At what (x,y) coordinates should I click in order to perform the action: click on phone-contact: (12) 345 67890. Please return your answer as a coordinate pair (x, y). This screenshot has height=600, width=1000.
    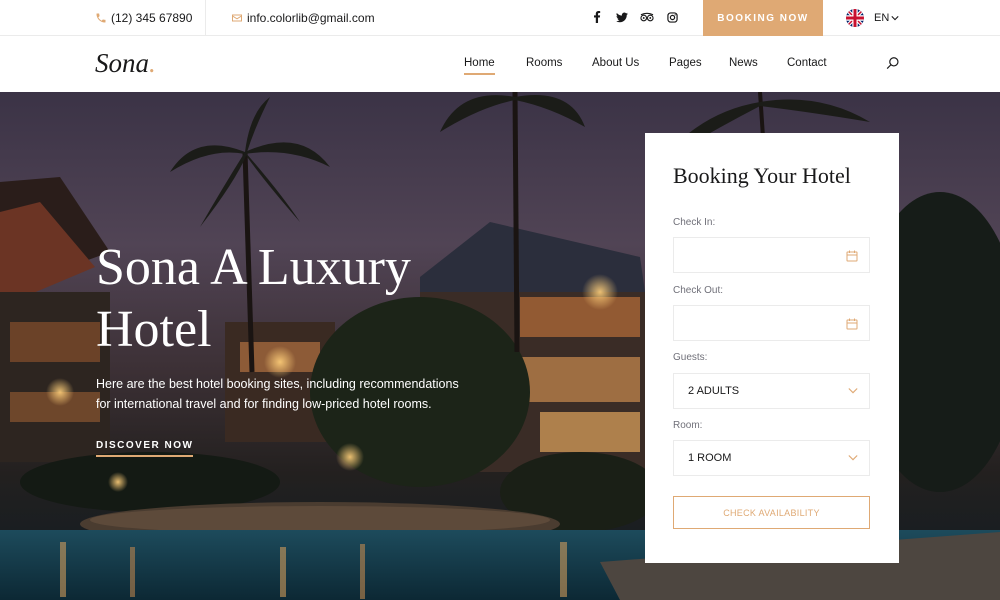
    Looking at the image, I should click on (143, 18).